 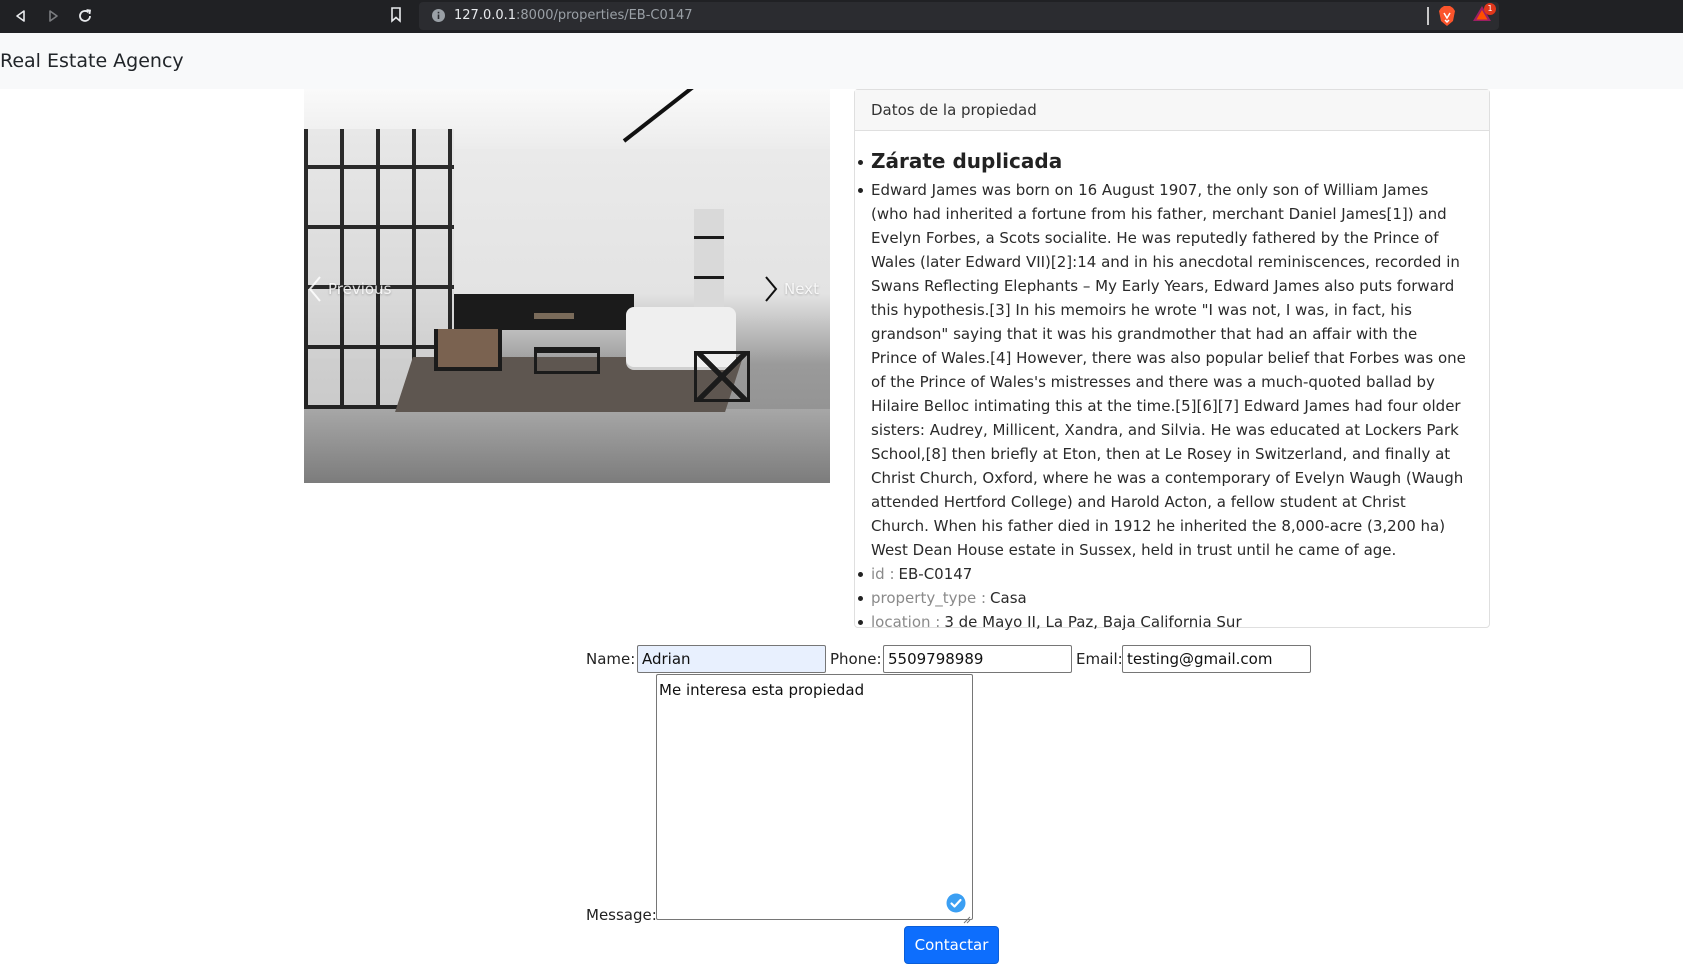 What do you see at coordinates (1162, 598) in the screenshot?
I see `property-field-type: property_type : Casa` at bounding box center [1162, 598].